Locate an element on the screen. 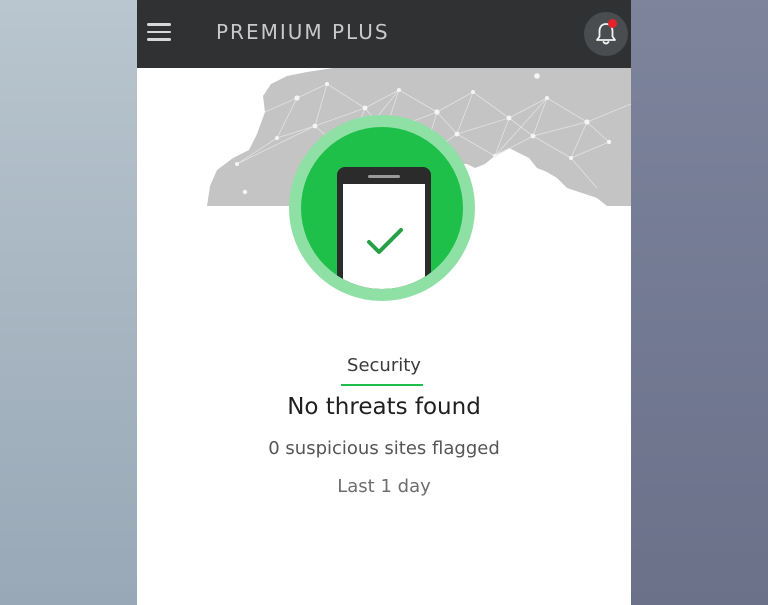 This screenshot has width=768, height=605. status-badge is located at coordinates (382, 208).